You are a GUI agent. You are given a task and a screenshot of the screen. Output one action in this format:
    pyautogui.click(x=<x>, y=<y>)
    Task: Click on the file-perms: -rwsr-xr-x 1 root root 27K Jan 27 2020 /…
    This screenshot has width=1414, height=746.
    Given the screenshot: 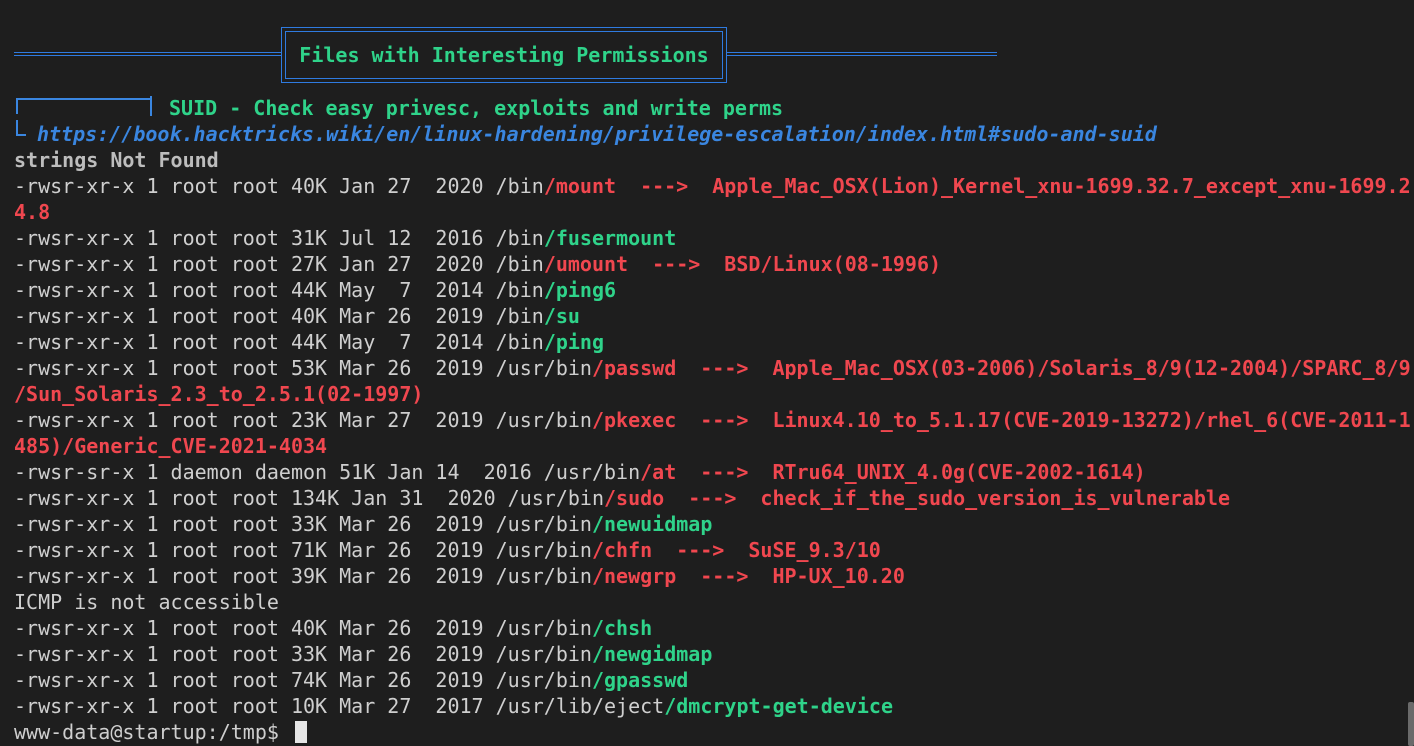 What is the action you would take?
    pyautogui.click(x=279, y=264)
    